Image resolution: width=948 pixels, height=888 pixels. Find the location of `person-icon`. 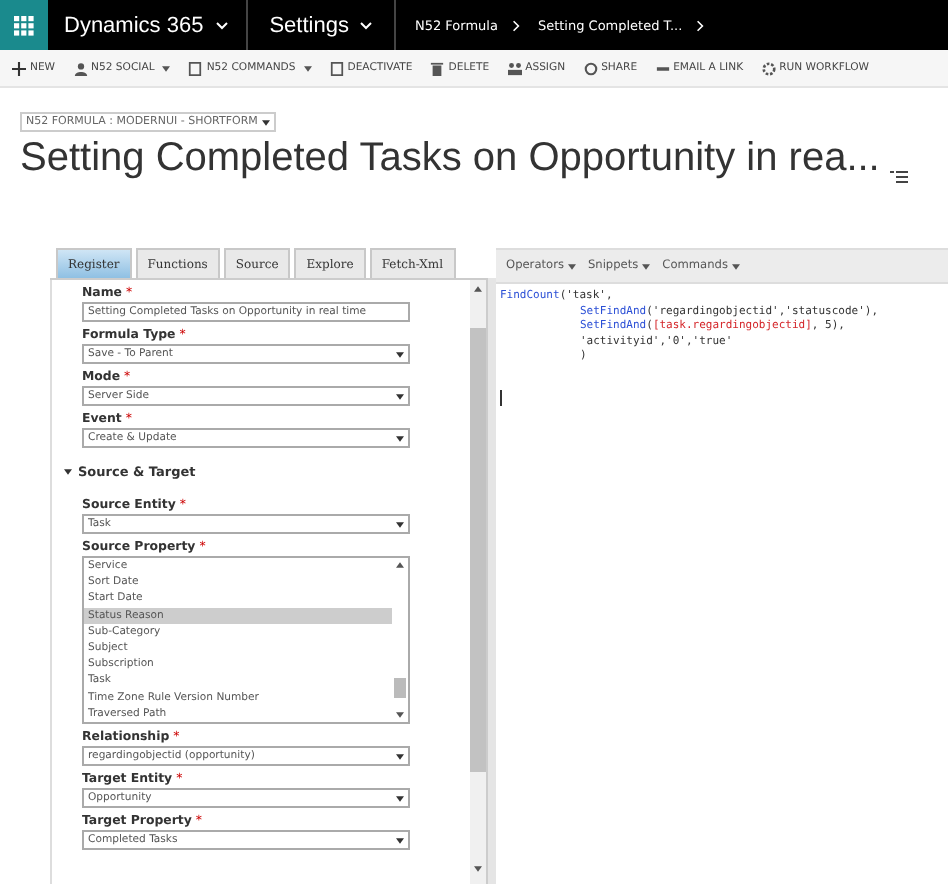

person-icon is located at coordinates (80, 68).